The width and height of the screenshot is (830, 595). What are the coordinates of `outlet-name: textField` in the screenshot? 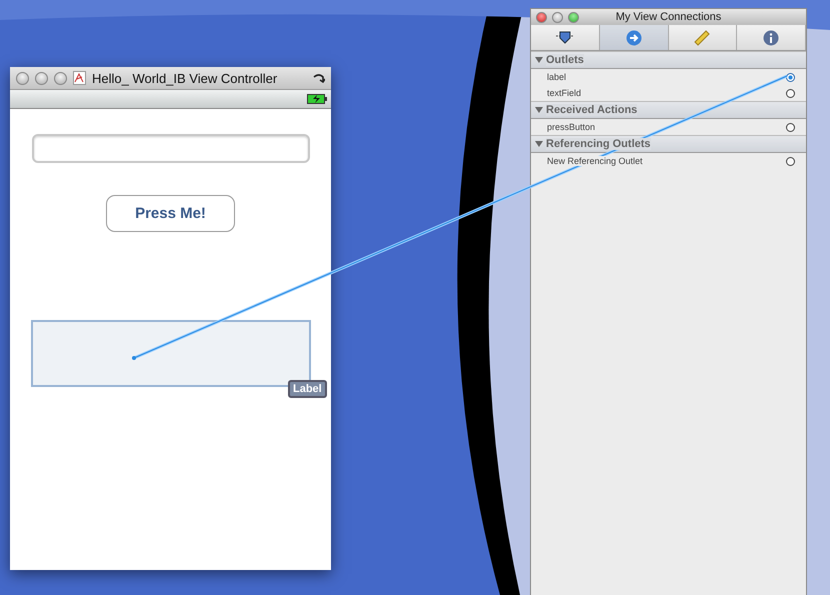 It's located at (564, 93).